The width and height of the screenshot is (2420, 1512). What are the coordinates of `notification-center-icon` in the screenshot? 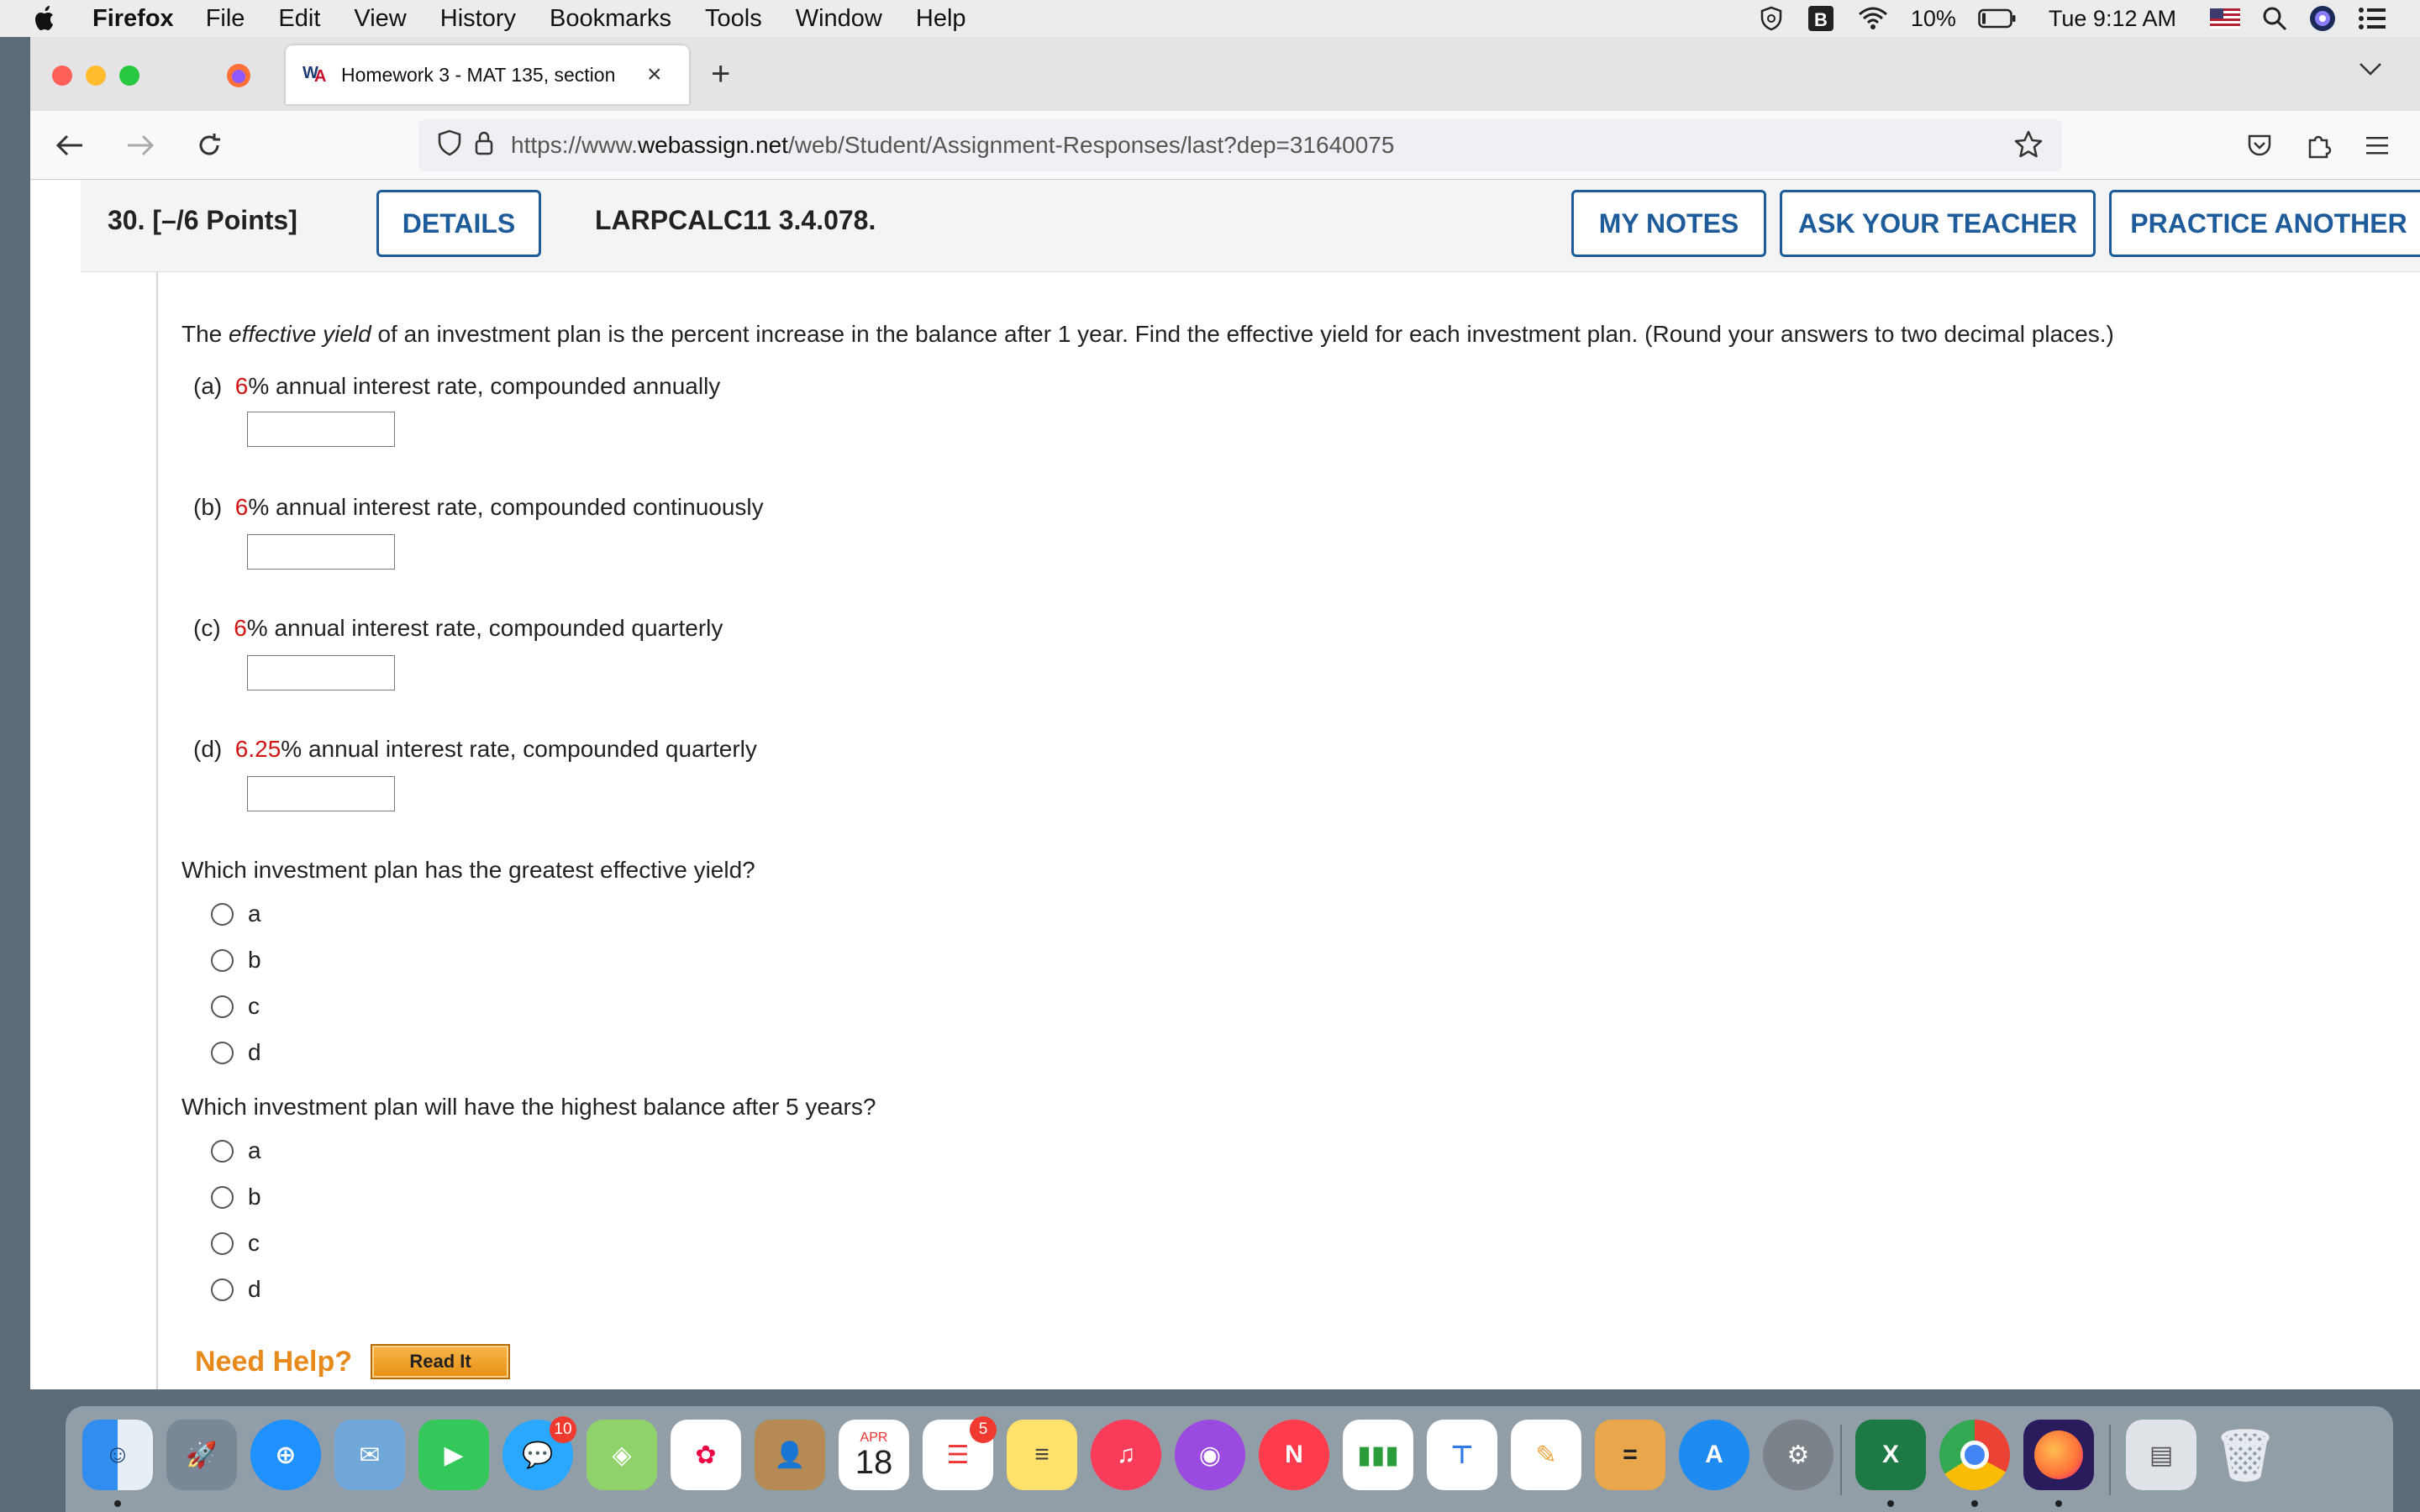 It's located at (2372, 18).